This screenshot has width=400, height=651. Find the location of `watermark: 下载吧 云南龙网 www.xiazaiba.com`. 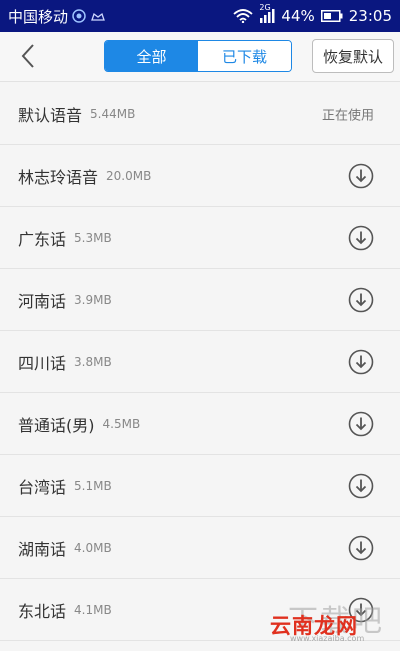

watermark: 下载吧 云南龙网 www.xiazaiba.com is located at coordinates (333, 622).